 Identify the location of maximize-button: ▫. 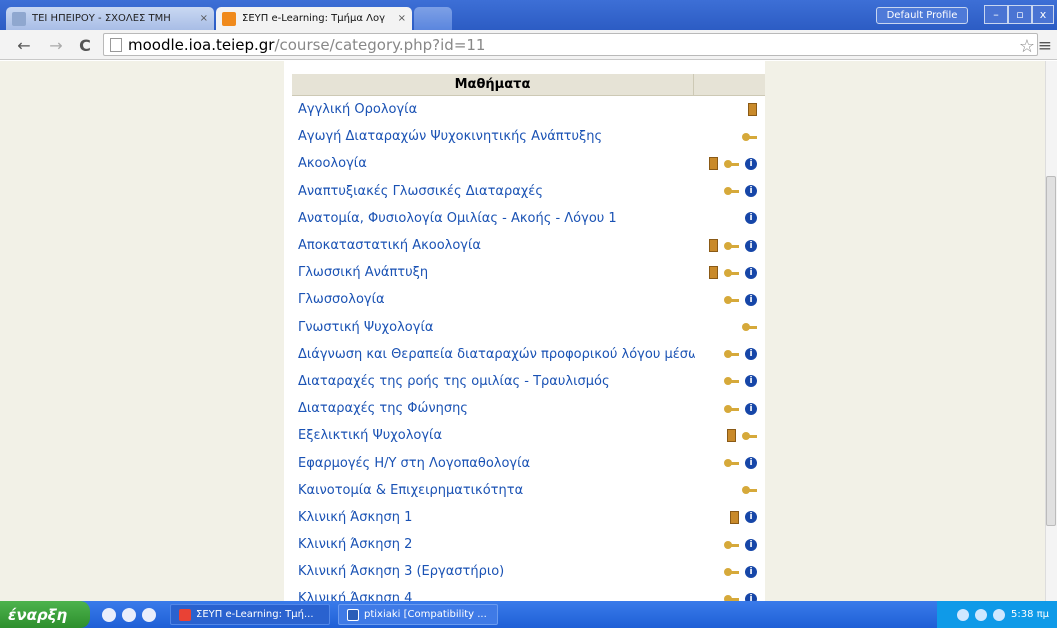
(1020, 14).